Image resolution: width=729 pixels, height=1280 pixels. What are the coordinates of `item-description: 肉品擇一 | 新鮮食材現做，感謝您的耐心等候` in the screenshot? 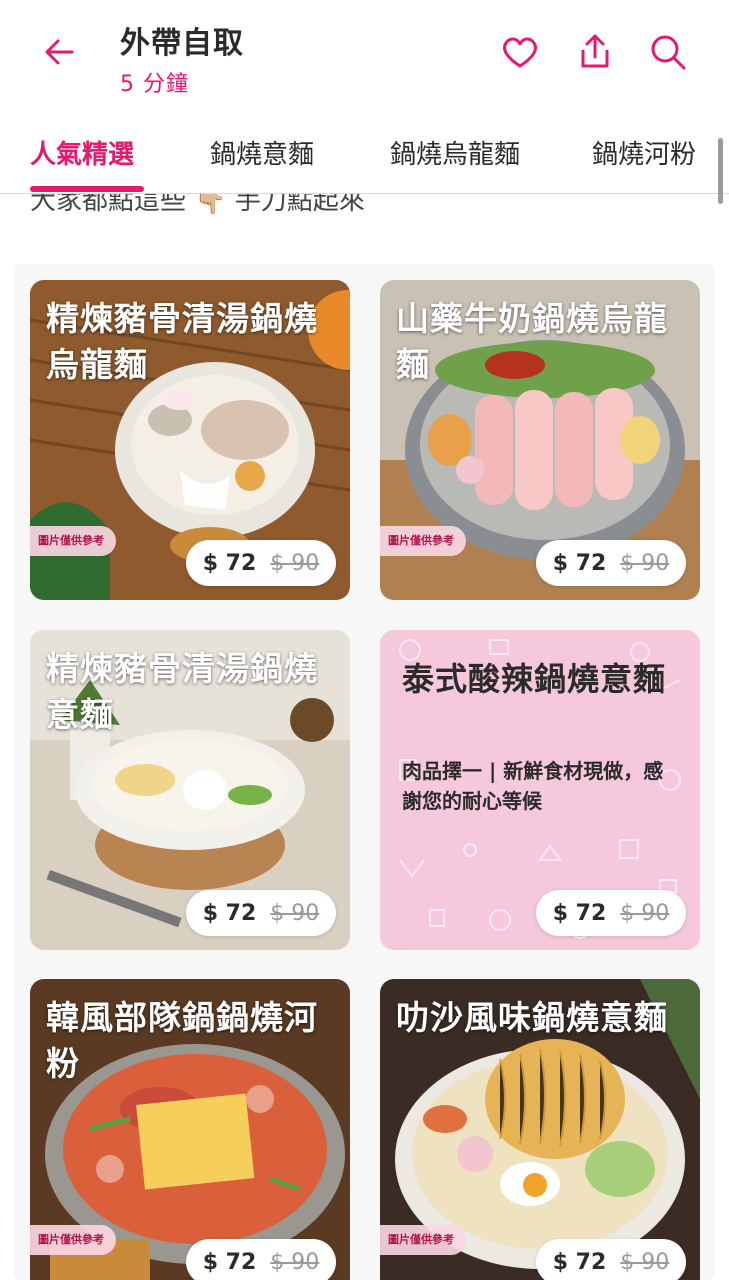 It's located at (533, 786).